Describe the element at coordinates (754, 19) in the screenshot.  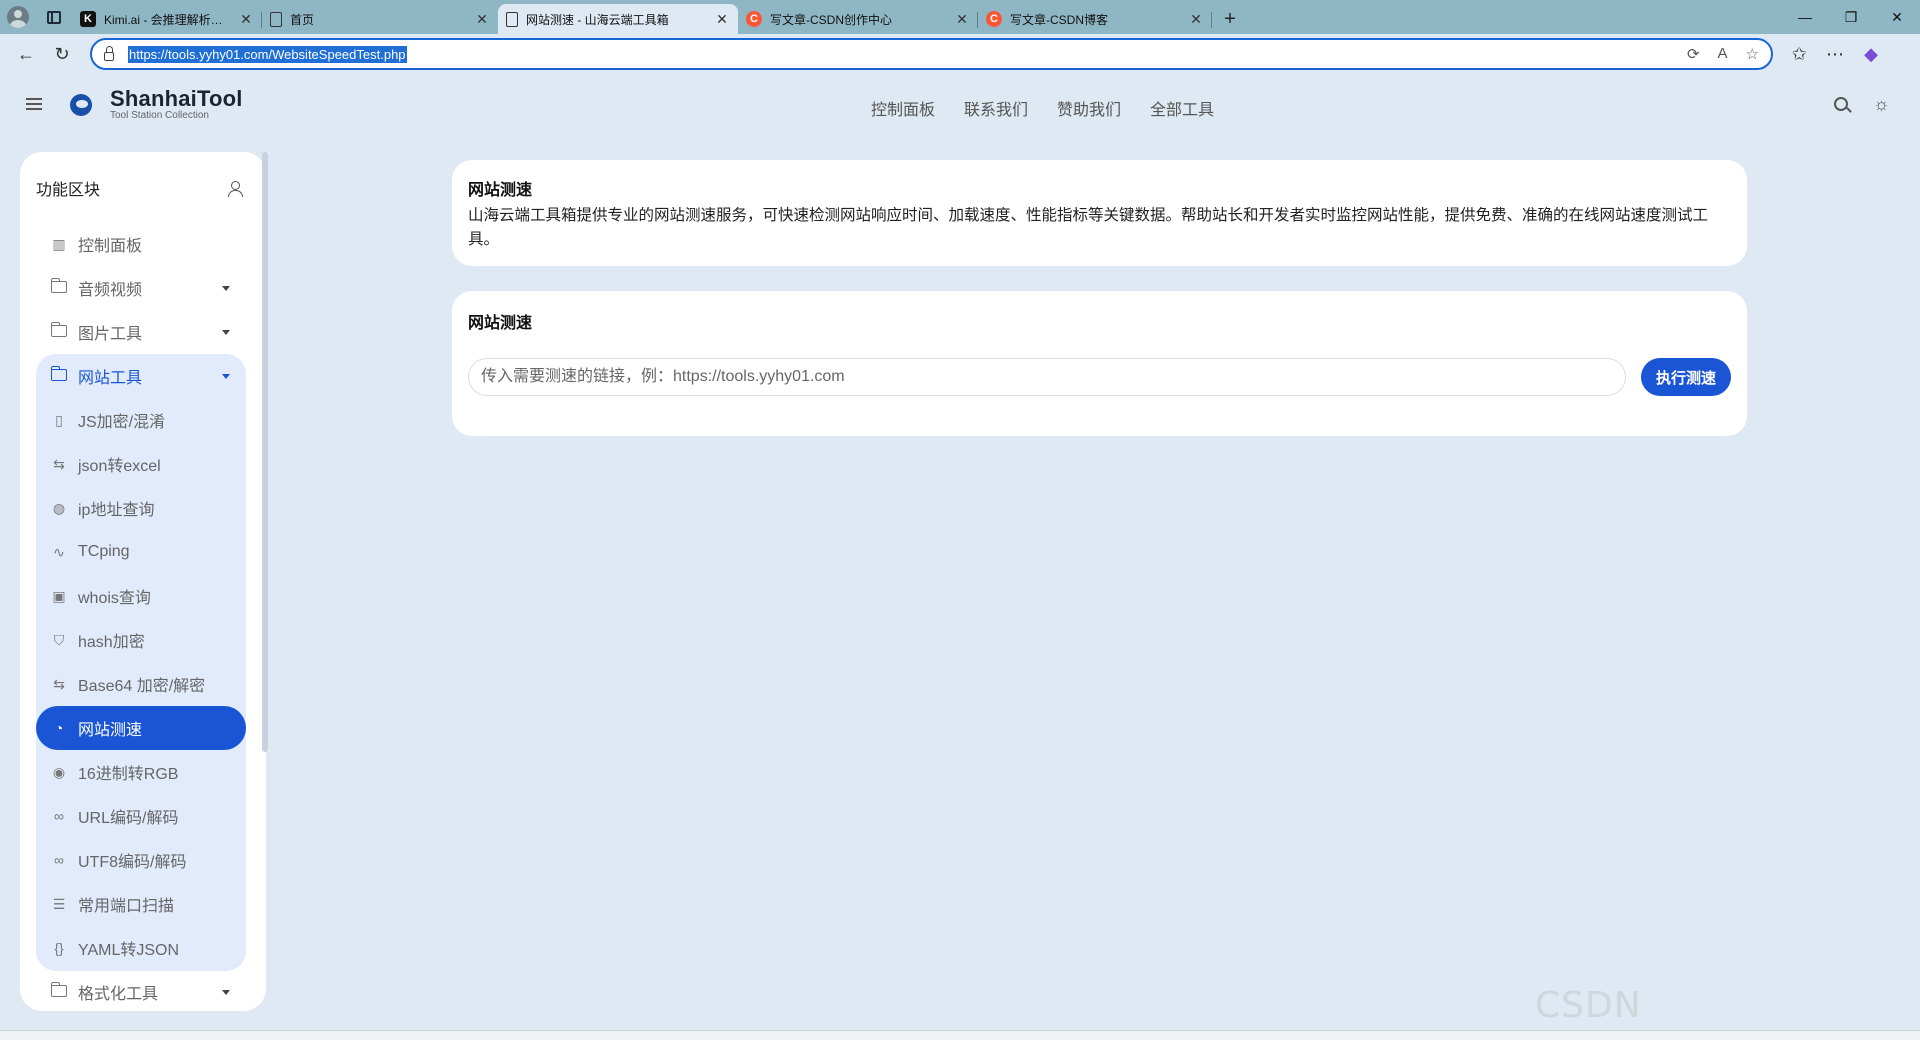
I see `csdn-icon: C` at that location.